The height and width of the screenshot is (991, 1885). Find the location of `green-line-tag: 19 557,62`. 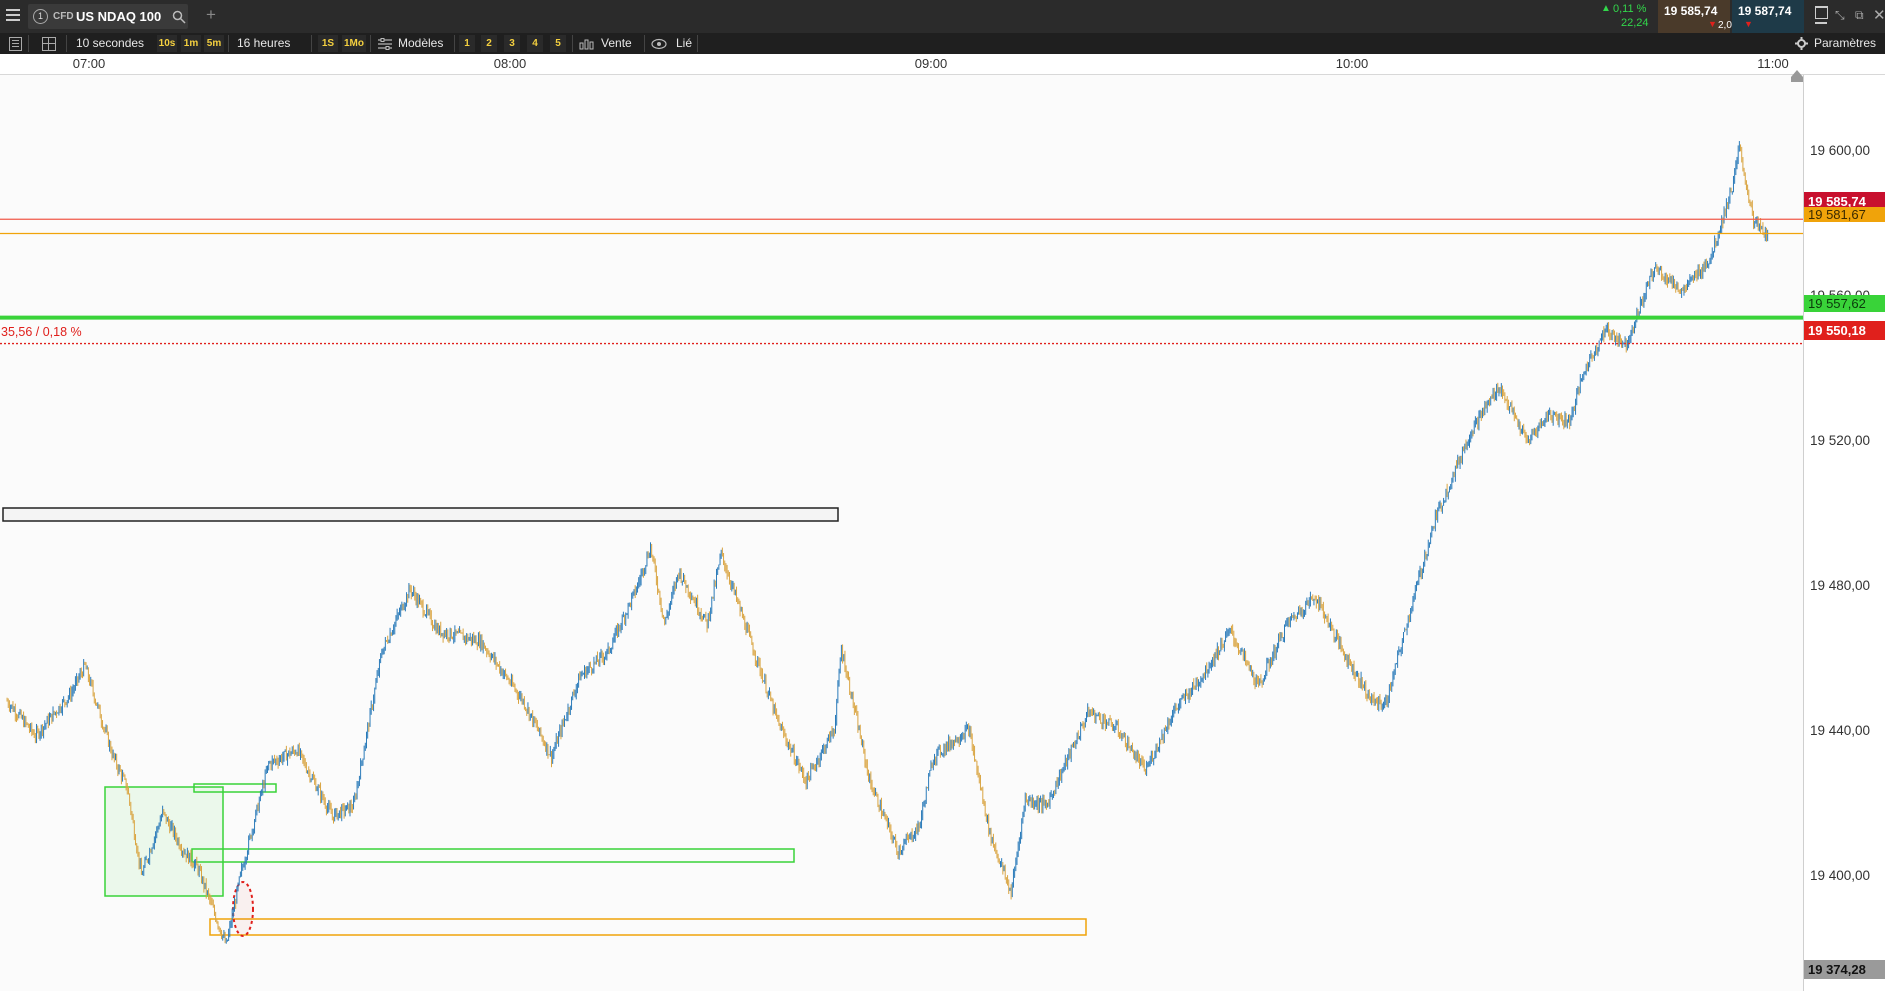

green-line-tag: 19 557,62 is located at coordinates (1844, 303).